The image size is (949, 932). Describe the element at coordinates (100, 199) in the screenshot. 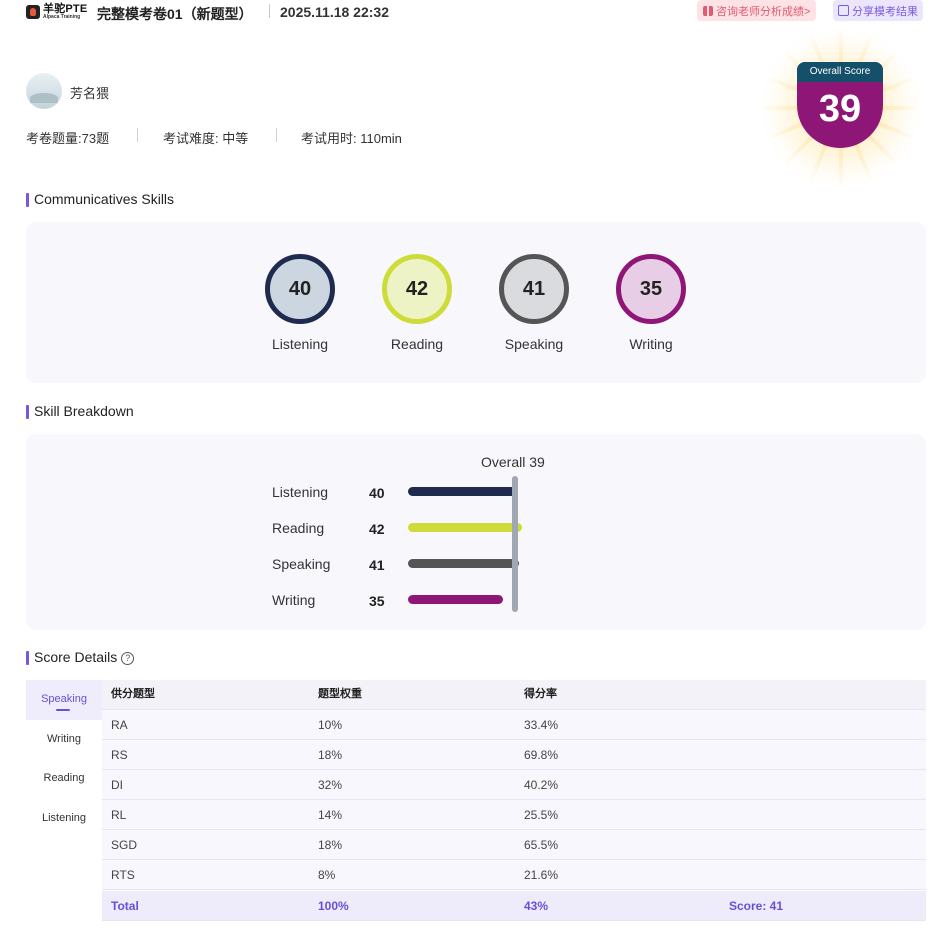

I see `section-title-communicative: Communicatives Skills` at that location.